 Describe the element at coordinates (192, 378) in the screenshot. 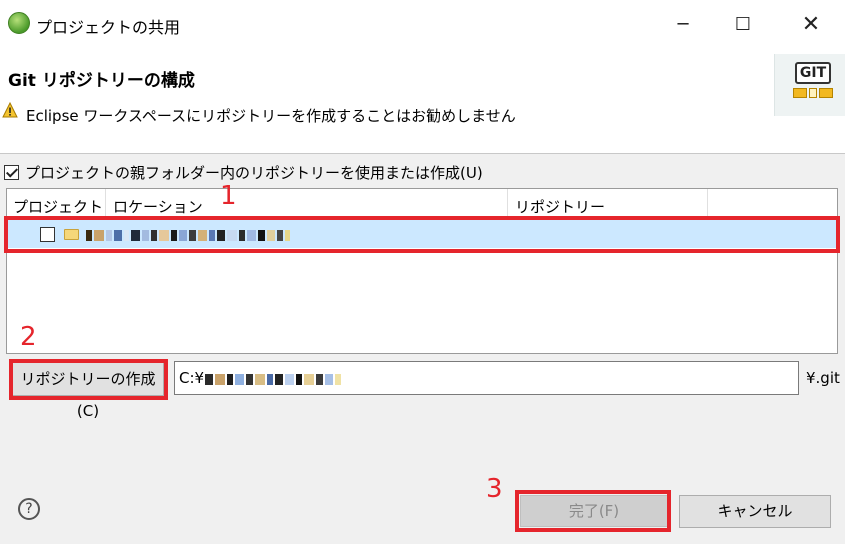

I see `path-prefix: C:¥` at that location.